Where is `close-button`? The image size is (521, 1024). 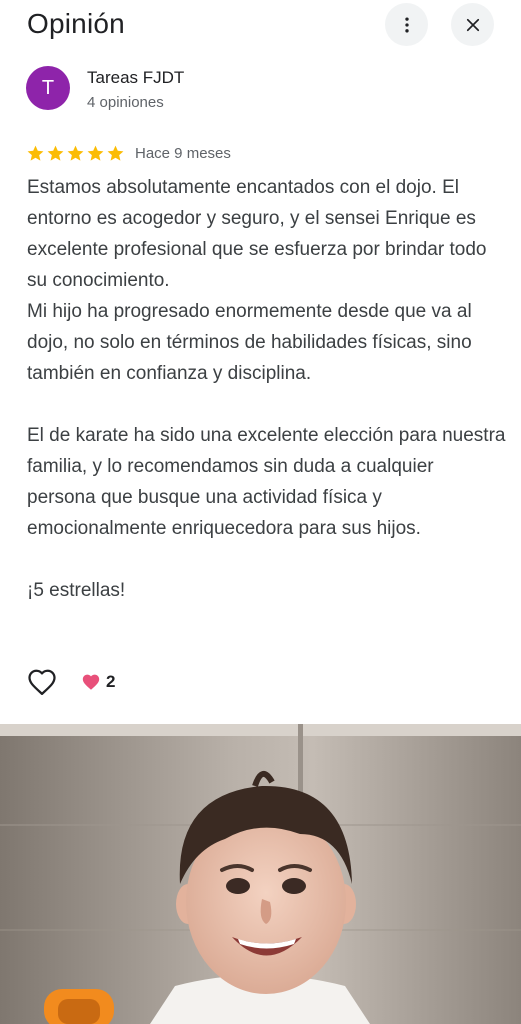
close-button is located at coordinates (472, 24).